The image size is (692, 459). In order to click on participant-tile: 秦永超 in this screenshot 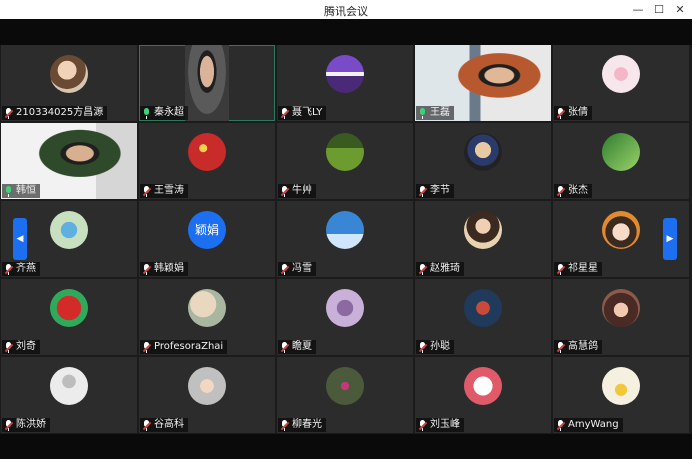, I will do `click(207, 83)`.